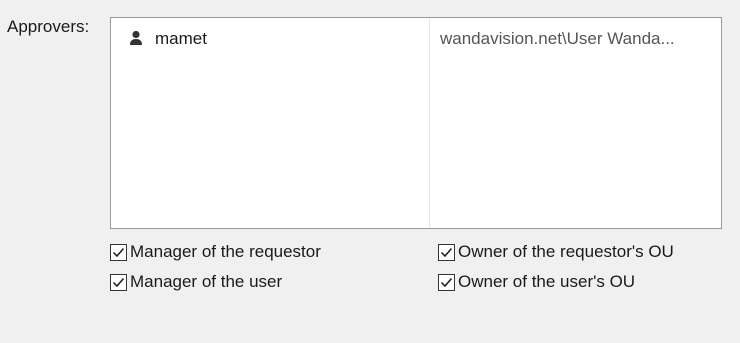 Image resolution: width=740 pixels, height=343 pixels. Describe the element at coordinates (181, 38) in the screenshot. I see `approver-name: mamet` at that location.